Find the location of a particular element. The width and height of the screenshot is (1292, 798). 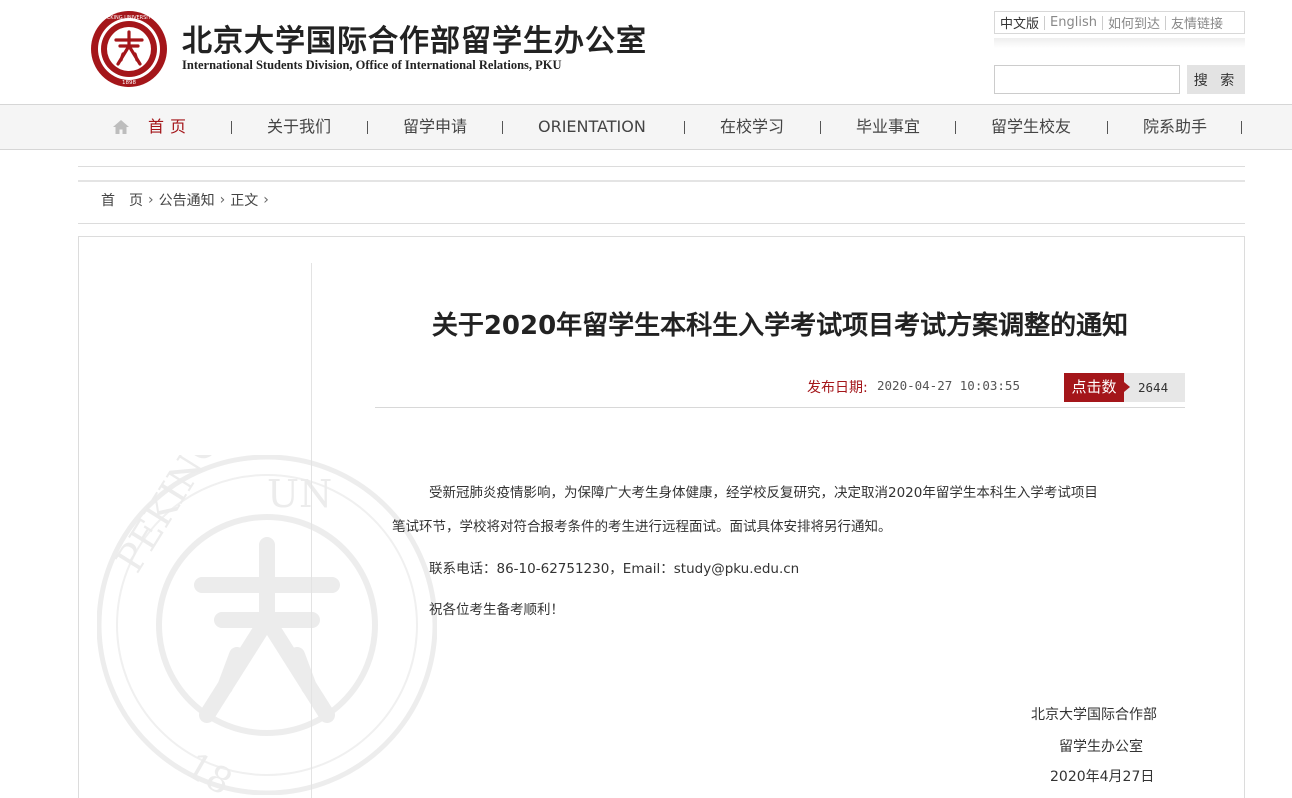

pku-seal-logo: PEKING UNIVERSITY 1898 is located at coordinates (129, 49).